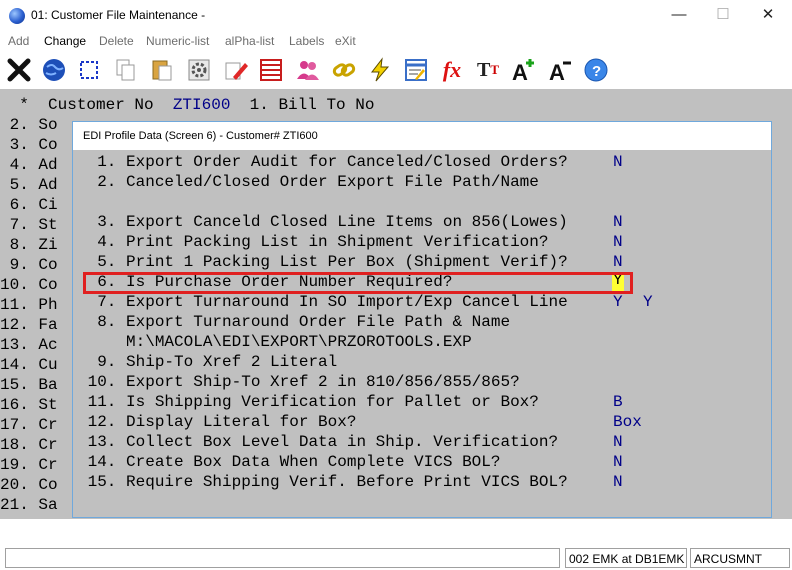 This screenshot has height=570, width=792. What do you see at coordinates (452, 70) in the screenshot?
I see `function-fx-icon: fx` at bounding box center [452, 70].